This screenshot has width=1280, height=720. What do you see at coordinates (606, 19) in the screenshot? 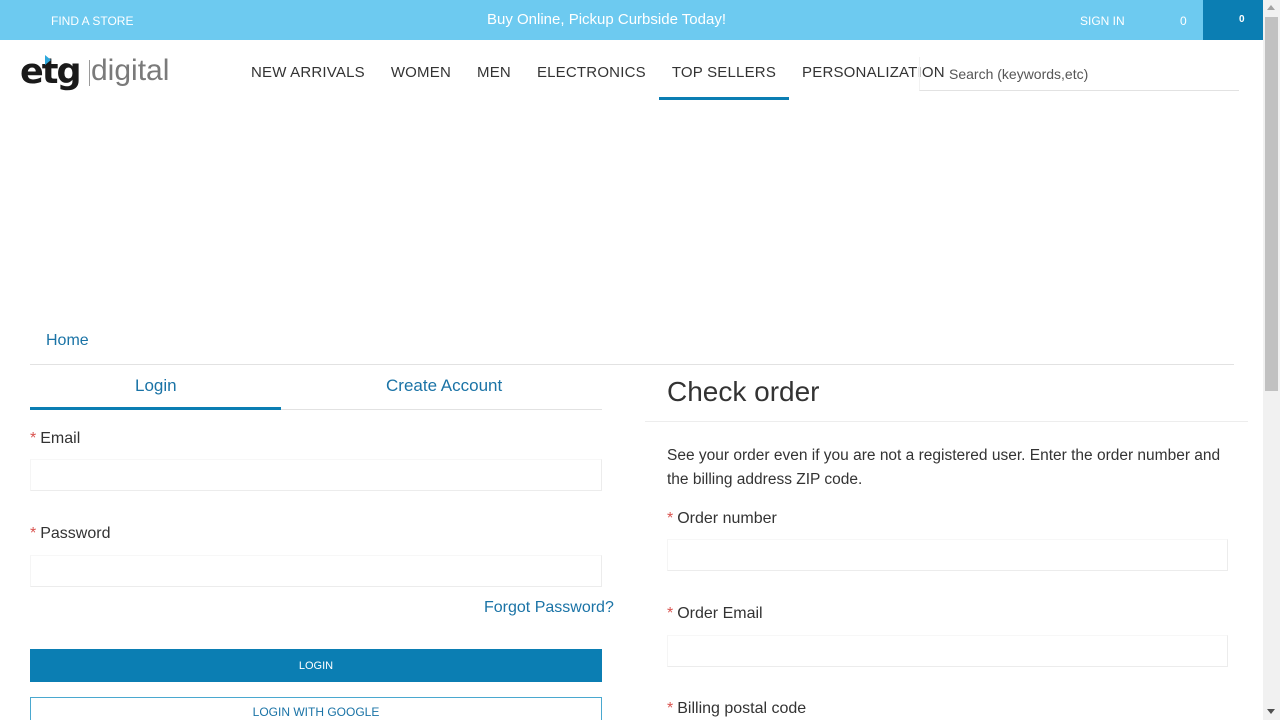
I see `promo-message: Buy Online, Pickup Curbside Today!` at bounding box center [606, 19].